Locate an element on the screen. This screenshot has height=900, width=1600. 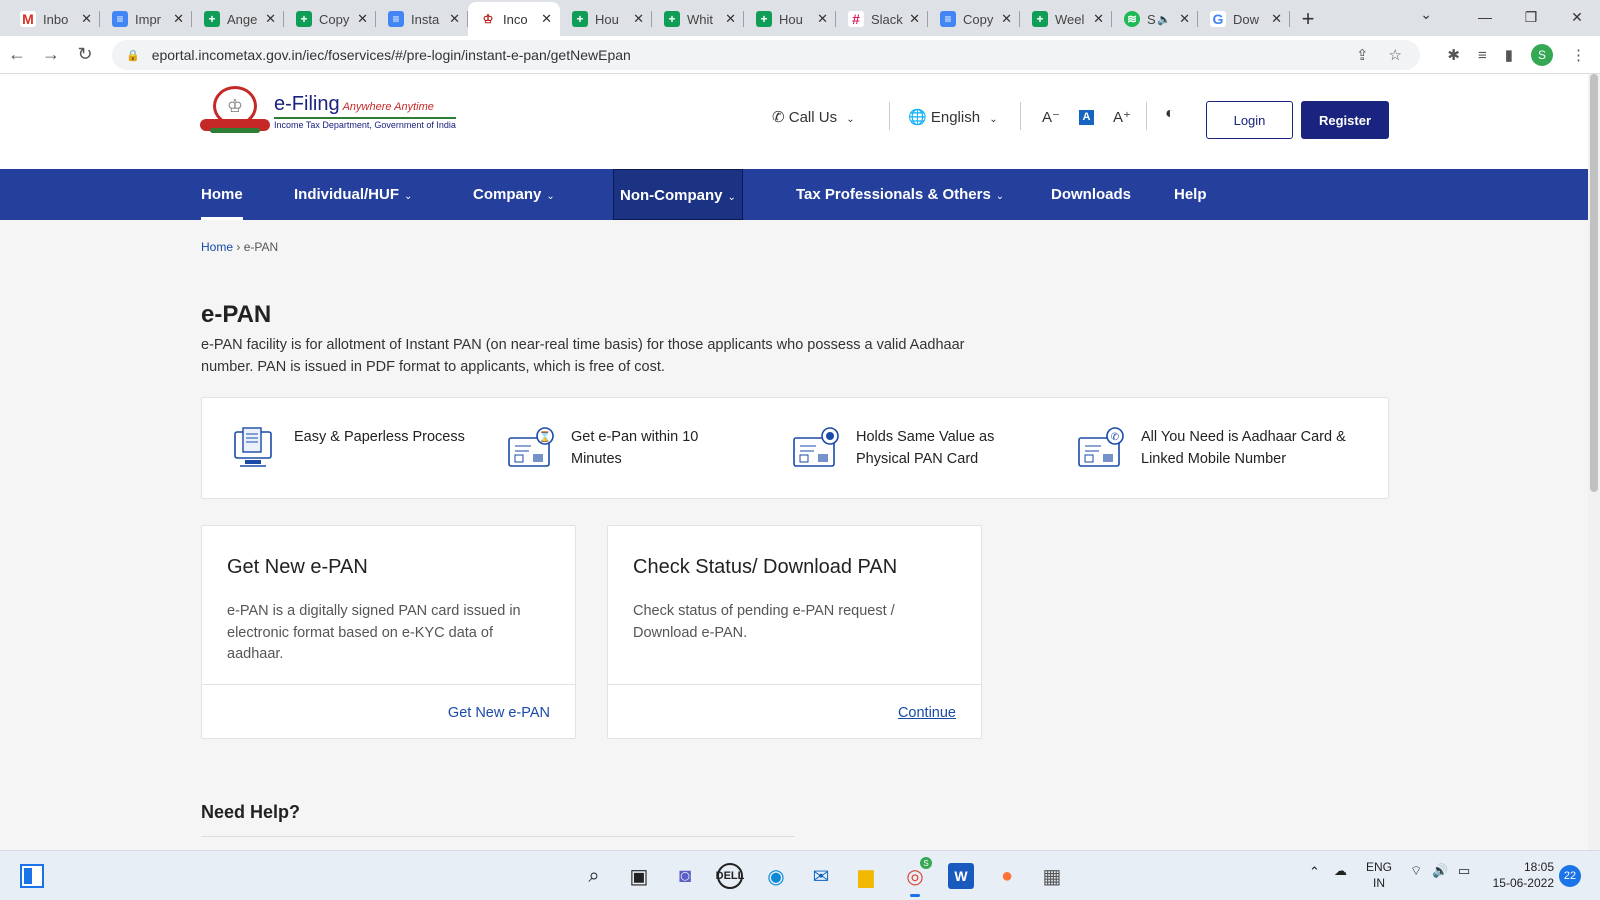
battery-icon: ▭ is located at coordinates (1464, 871).